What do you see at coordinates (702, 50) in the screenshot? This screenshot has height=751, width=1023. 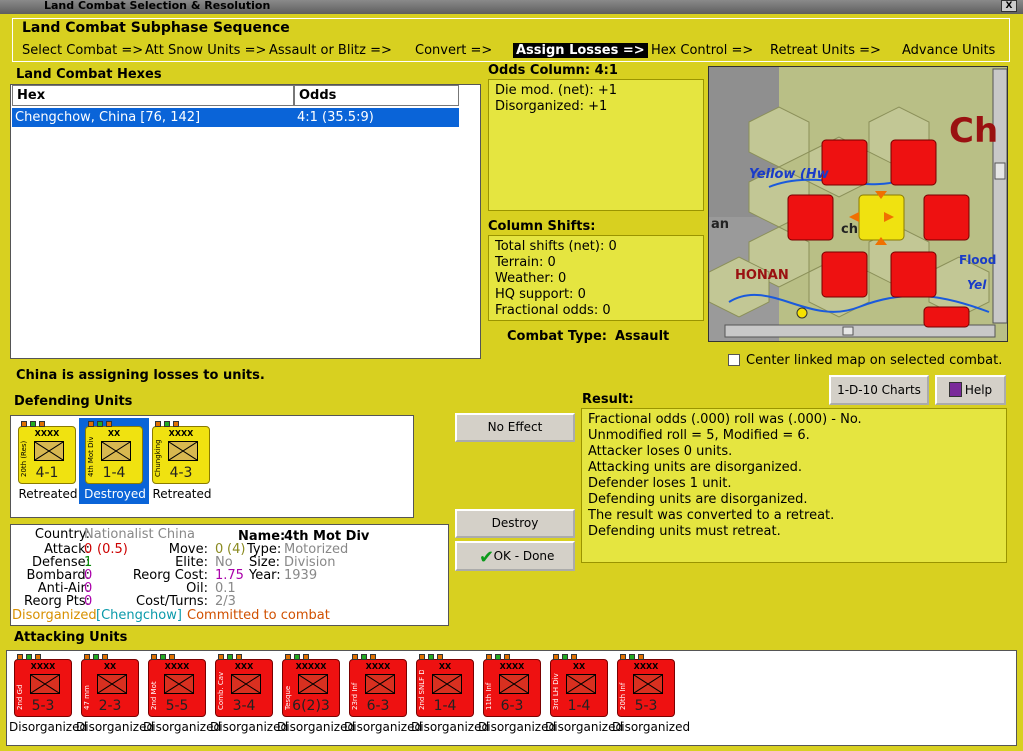 I see `sequence-step: Hex Control =>` at bounding box center [702, 50].